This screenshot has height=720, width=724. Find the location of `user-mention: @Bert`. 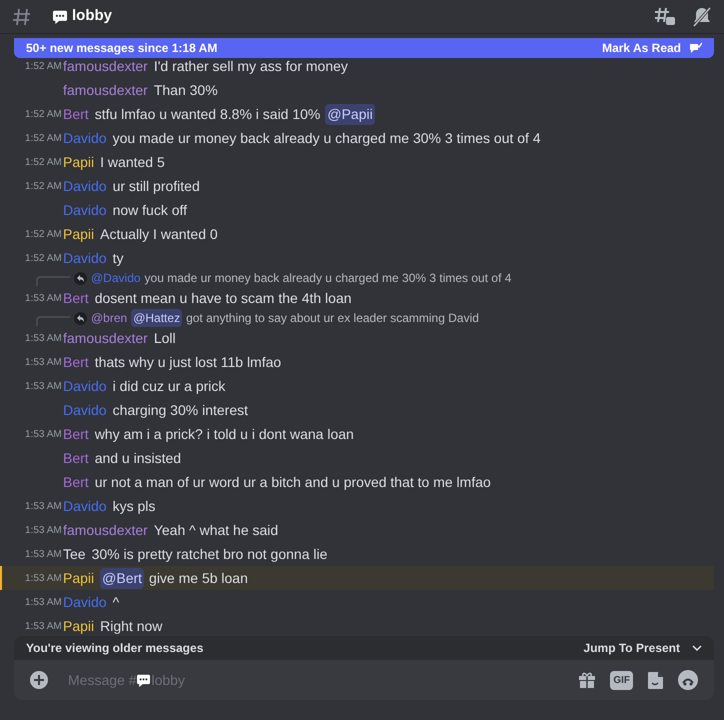

user-mention: @Bert is located at coordinates (122, 578).